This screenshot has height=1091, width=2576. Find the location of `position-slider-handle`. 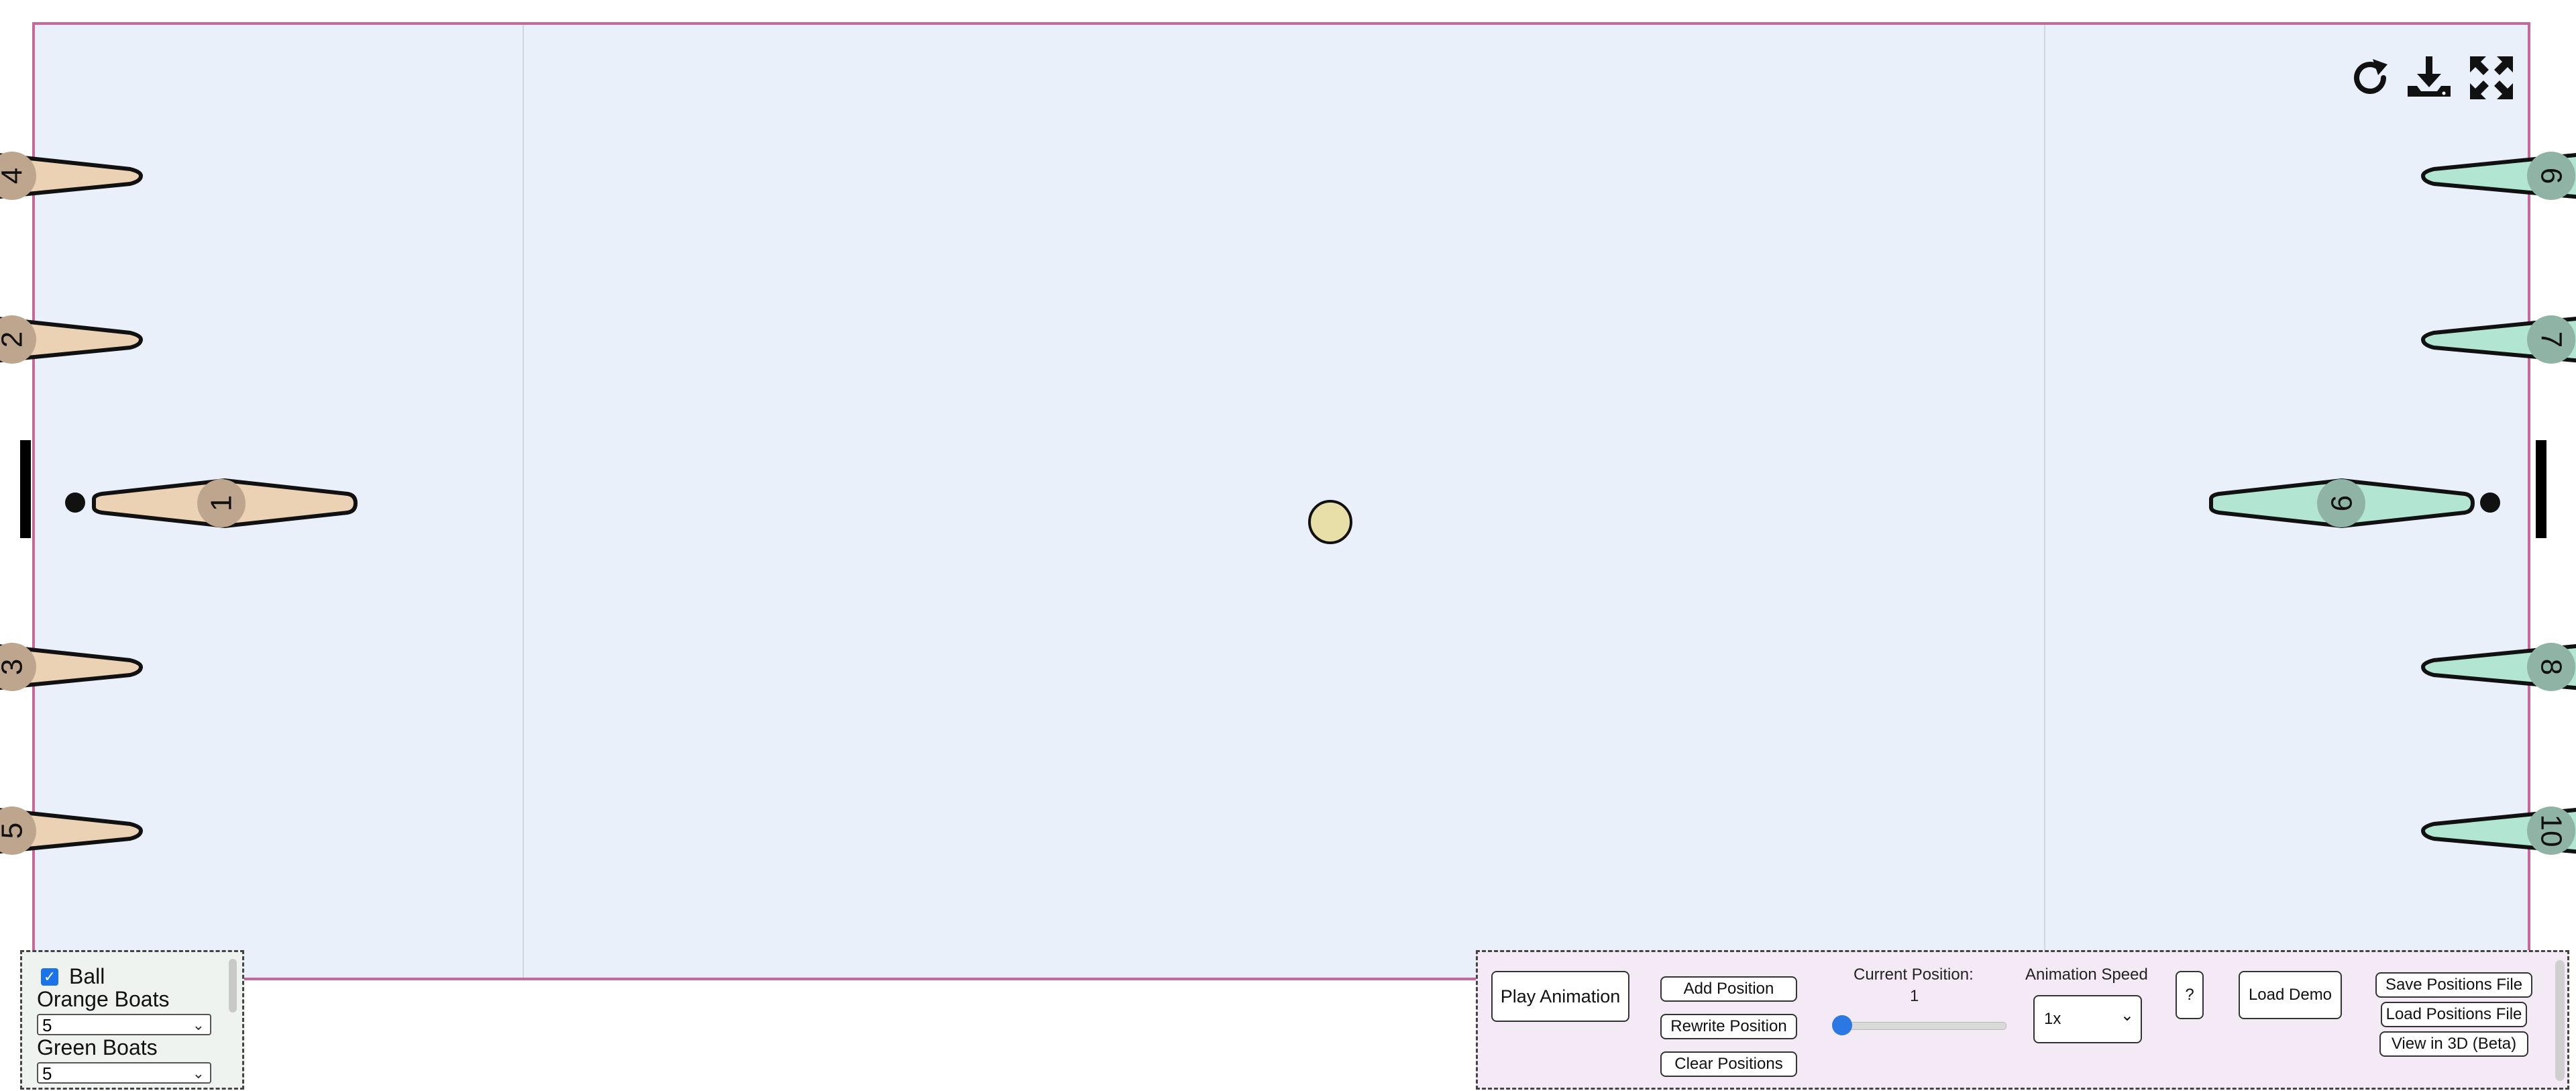

position-slider-handle is located at coordinates (1842, 1025).